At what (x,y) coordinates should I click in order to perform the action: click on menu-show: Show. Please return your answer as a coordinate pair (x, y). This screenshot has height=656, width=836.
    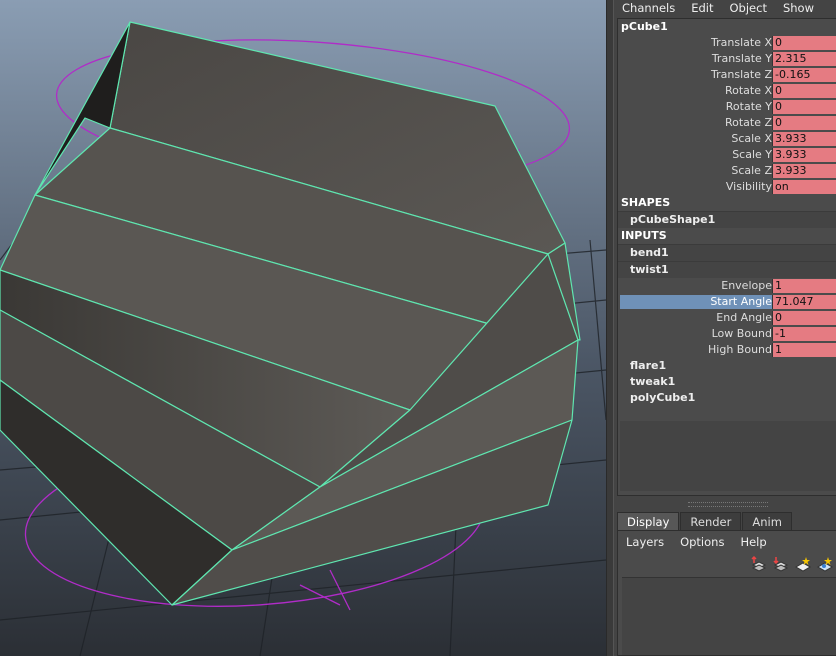
    Looking at the image, I should click on (798, 8).